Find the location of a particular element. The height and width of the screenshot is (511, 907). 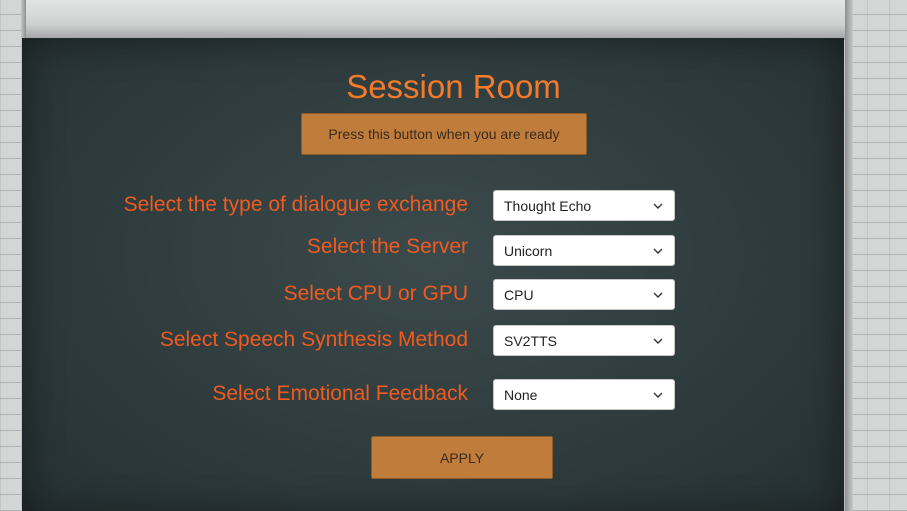

speech-synthesis-dropdown: SV2TTS is located at coordinates (584, 340).